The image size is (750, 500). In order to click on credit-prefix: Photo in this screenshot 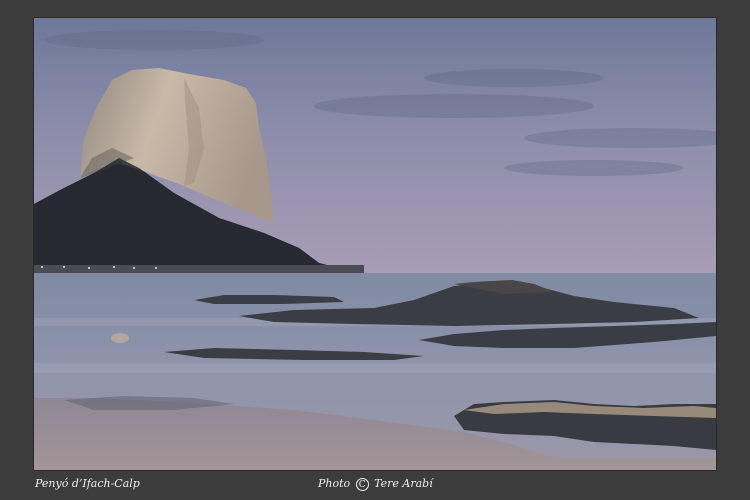, I will do `click(334, 483)`.